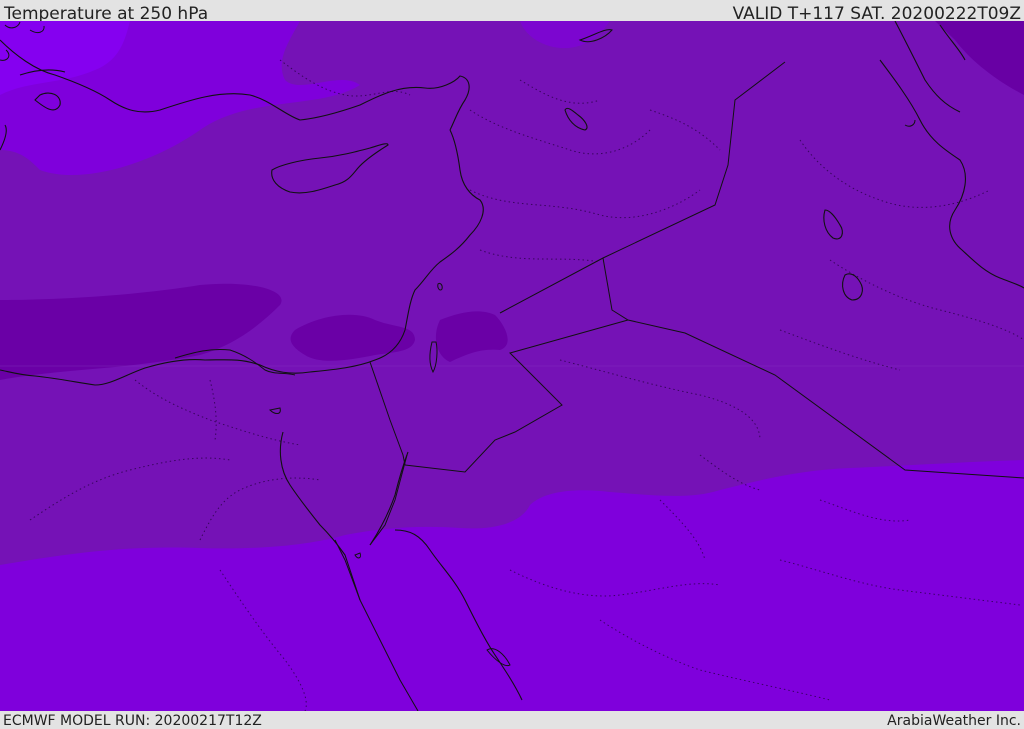  I want to click on model-run: ECMWF MODEL RUN: 20200217T12Z, so click(132, 721).